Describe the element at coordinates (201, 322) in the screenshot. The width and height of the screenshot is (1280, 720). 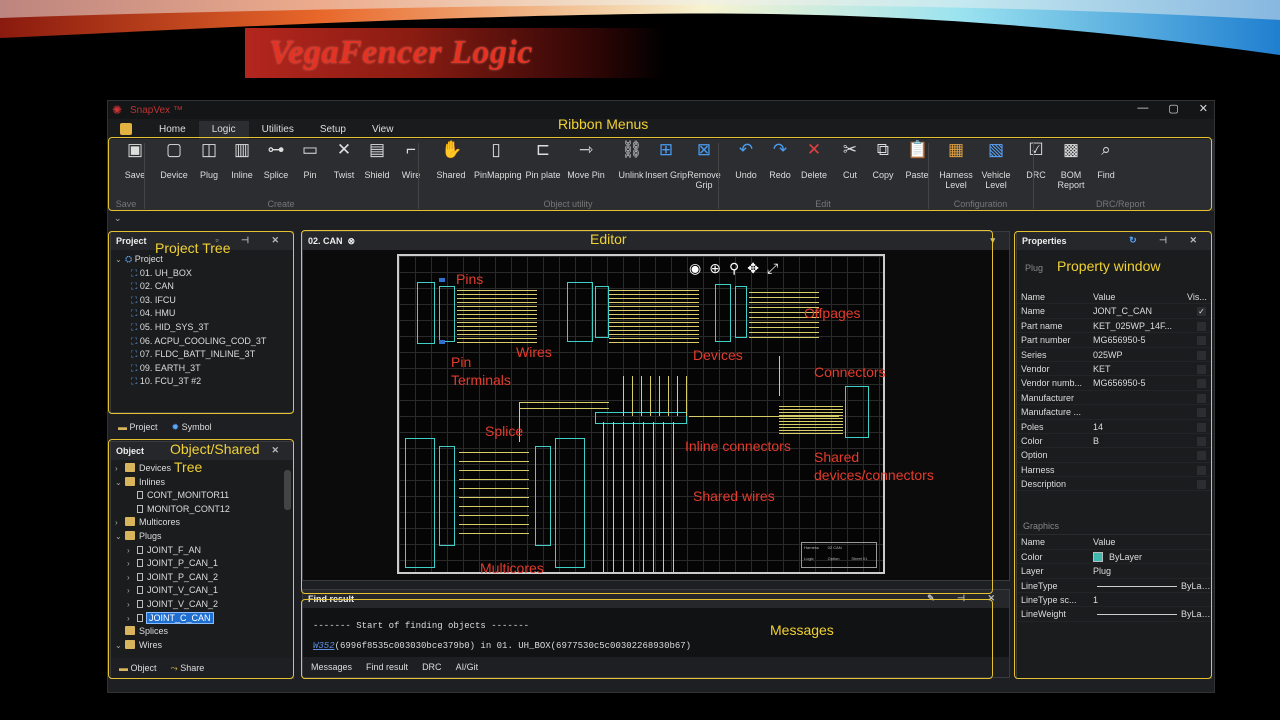
I see `project-tree-highlight` at that location.